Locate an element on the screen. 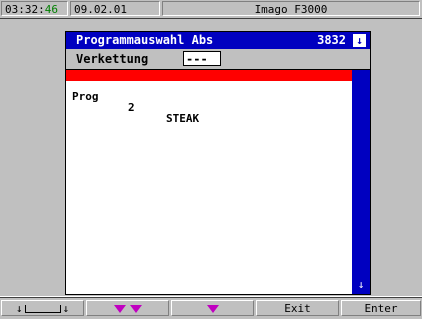 This screenshot has width=422, height=319. scrollbar: ↓ is located at coordinates (361, 182).